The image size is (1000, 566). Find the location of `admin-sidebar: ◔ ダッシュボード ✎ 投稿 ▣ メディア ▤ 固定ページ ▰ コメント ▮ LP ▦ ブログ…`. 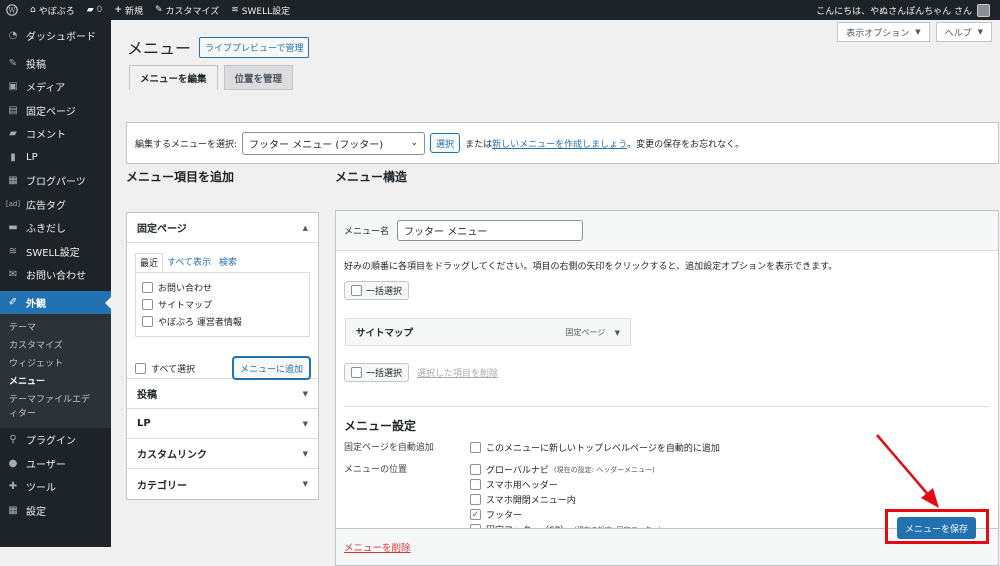

admin-sidebar: ◔ ダッシュボード ✎ 投稿 ▣ メディア ▤ 固定ページ ▰ コメント ▮ LP ▦ ブログ… is located at coordinates (55, 283).